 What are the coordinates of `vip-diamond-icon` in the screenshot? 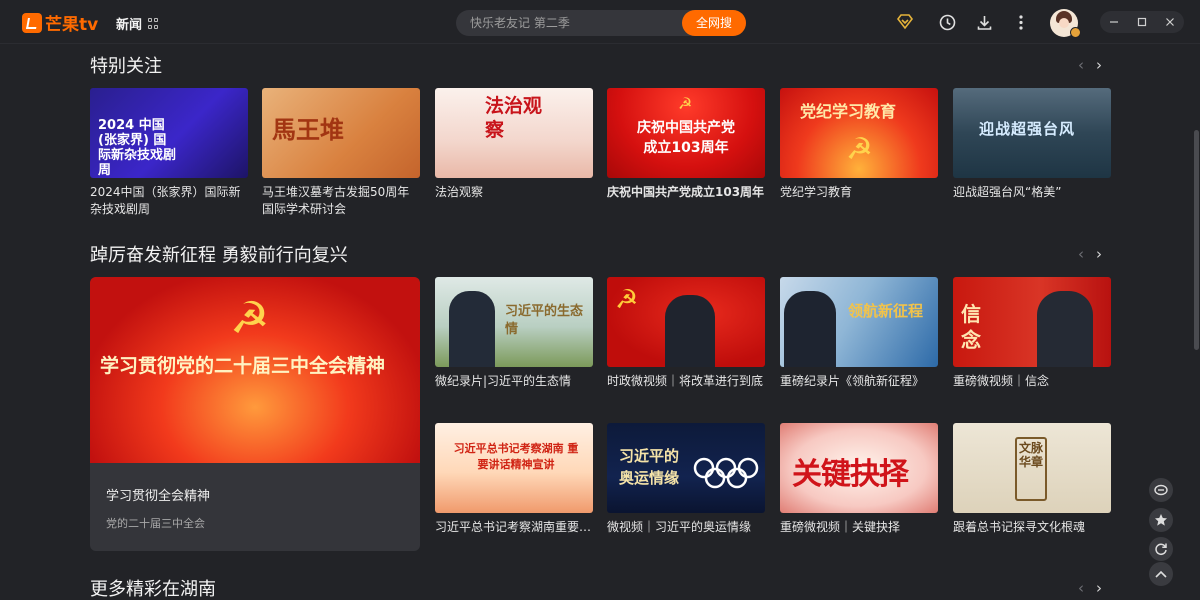 It's located at (905, 22).